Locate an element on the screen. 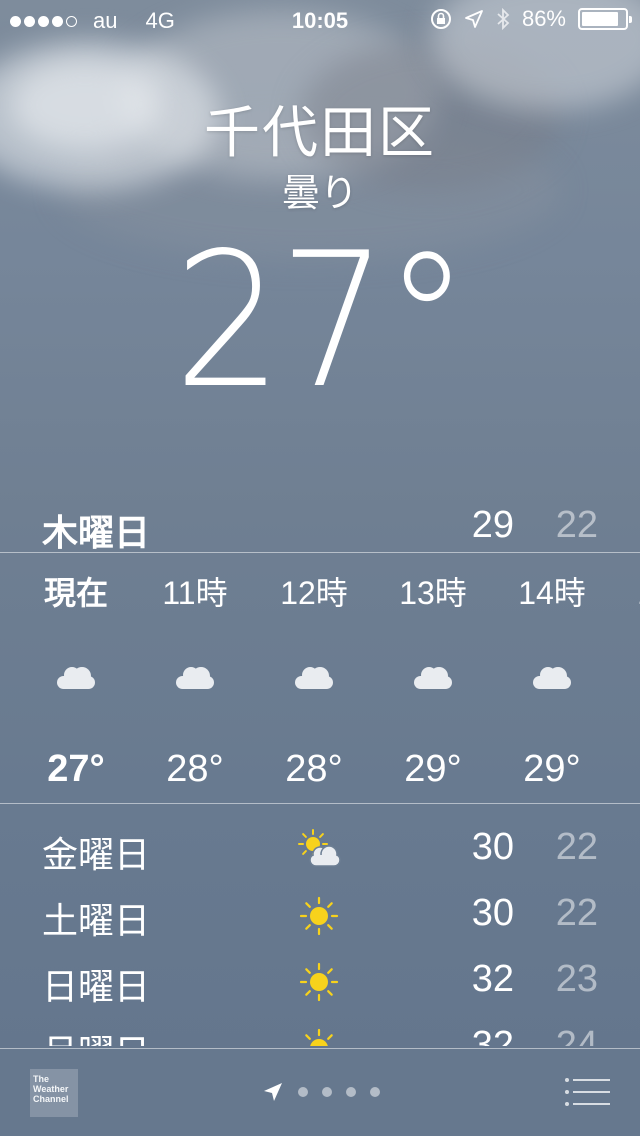 Image resolution: width=640 pixels, height=1136 pixels. hour-label: 11時 is located at coordinates (195, 593).